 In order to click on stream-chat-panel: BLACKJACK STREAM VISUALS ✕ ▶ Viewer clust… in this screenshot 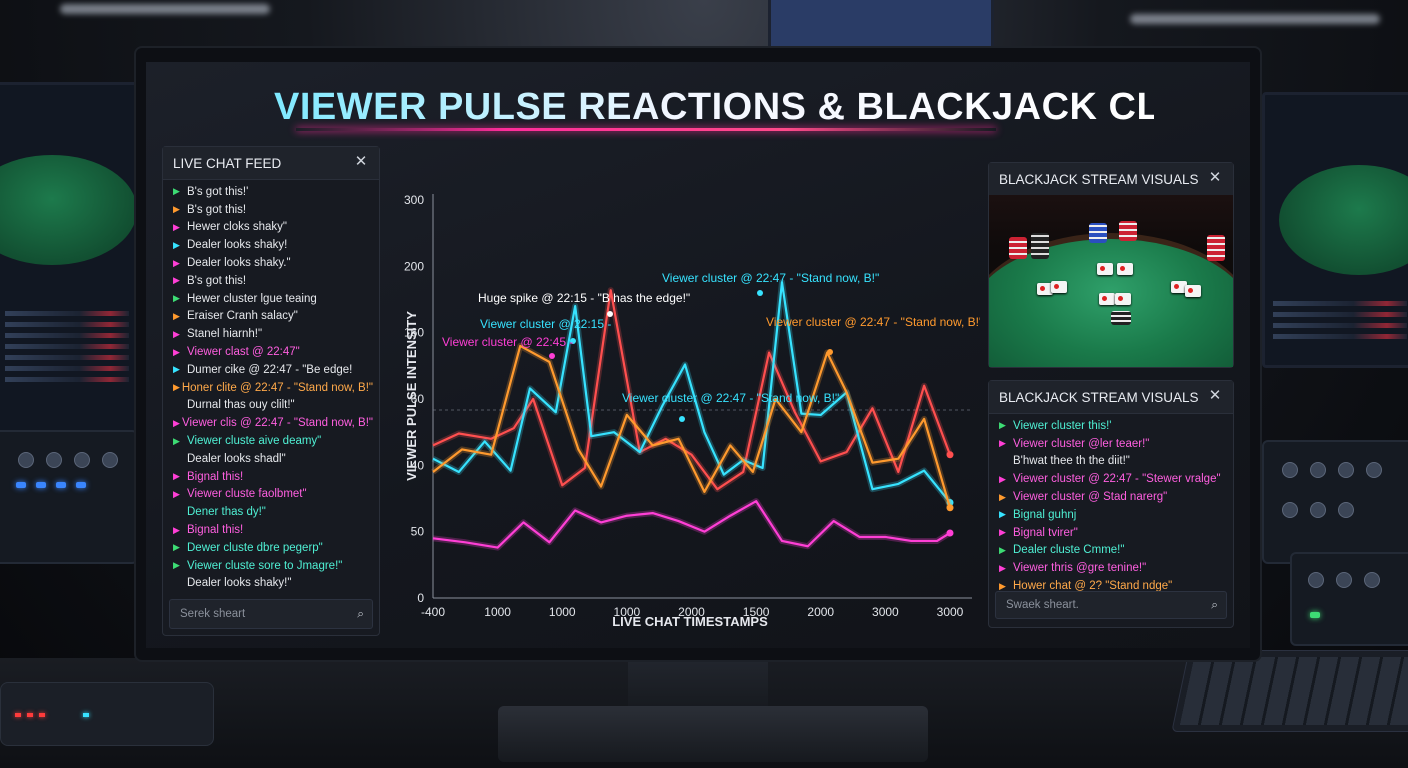, I will do `click(1111, 504)`.